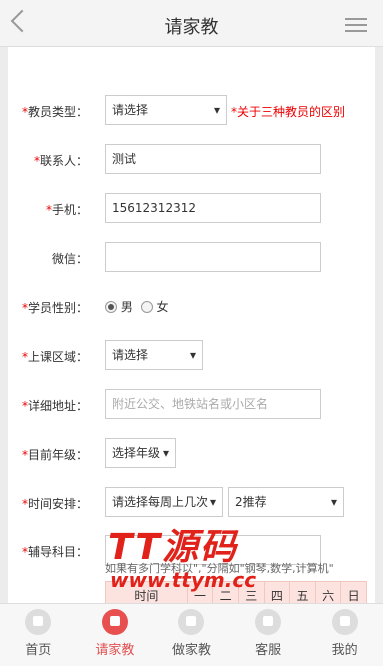 This screenshot has width=383, height=666. What do you see at coordinates (140, 453) in the screenshot?
I see `grade-select: 选择年级` at bounding box center [140, 453].